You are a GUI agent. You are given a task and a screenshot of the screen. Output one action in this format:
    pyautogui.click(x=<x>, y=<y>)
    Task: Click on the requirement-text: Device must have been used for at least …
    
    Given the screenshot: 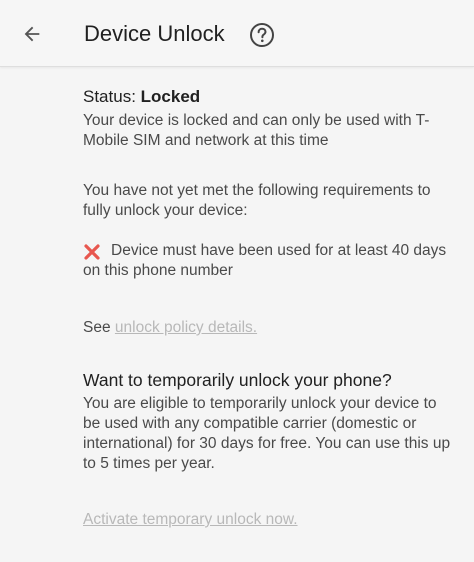 What is the action you would take?
    pyautogui.click(x=265, y=260)
    